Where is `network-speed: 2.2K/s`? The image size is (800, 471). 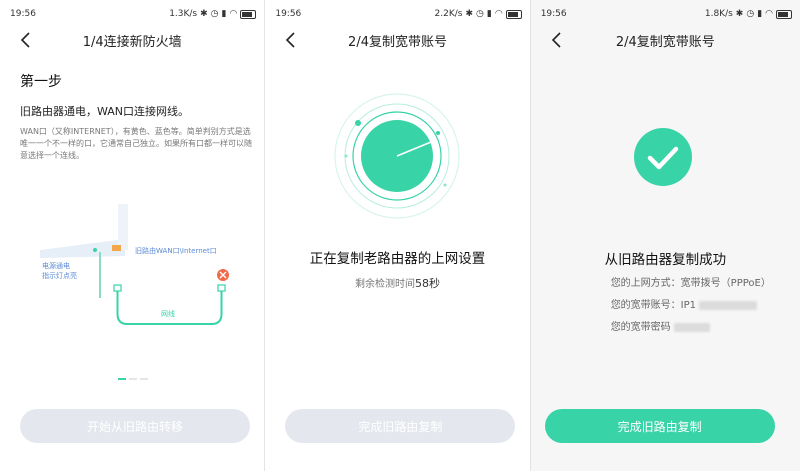
network-speed: 2.2K/s is located at coordinates (448, 14).